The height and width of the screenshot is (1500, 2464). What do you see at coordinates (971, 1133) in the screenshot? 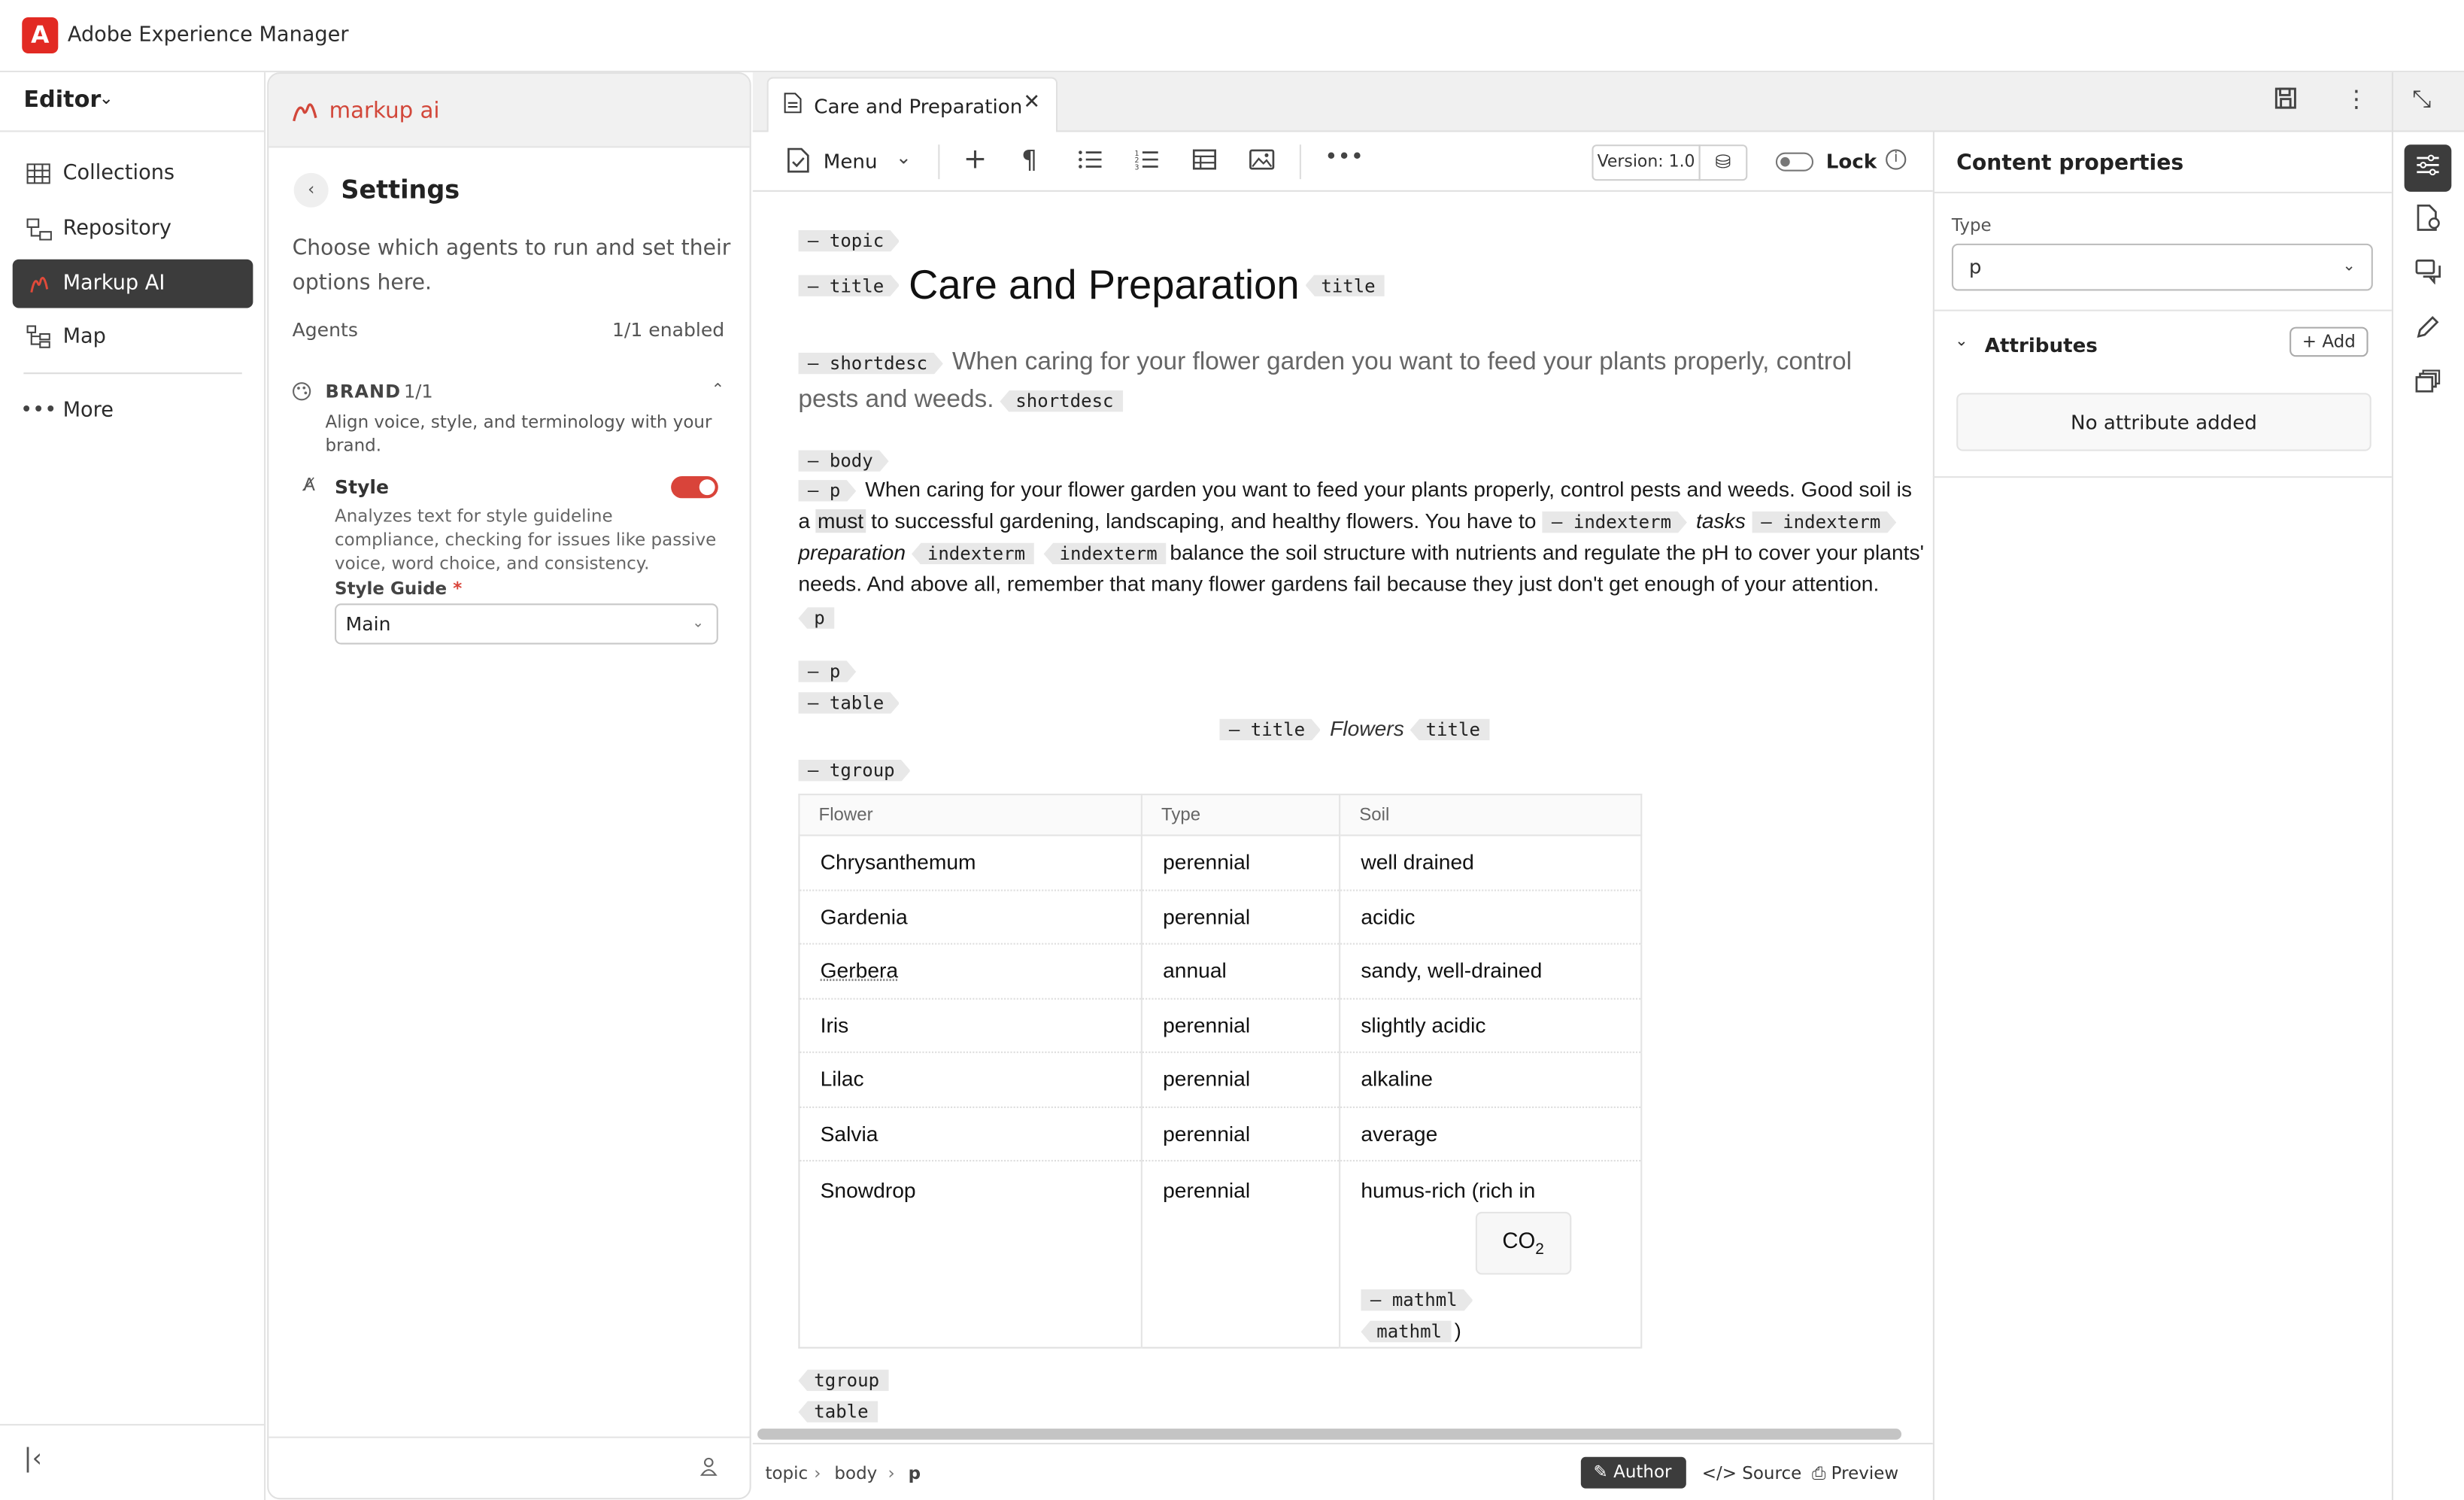
I see `table-cell: Salvia` at bounding box center [971, 1133].